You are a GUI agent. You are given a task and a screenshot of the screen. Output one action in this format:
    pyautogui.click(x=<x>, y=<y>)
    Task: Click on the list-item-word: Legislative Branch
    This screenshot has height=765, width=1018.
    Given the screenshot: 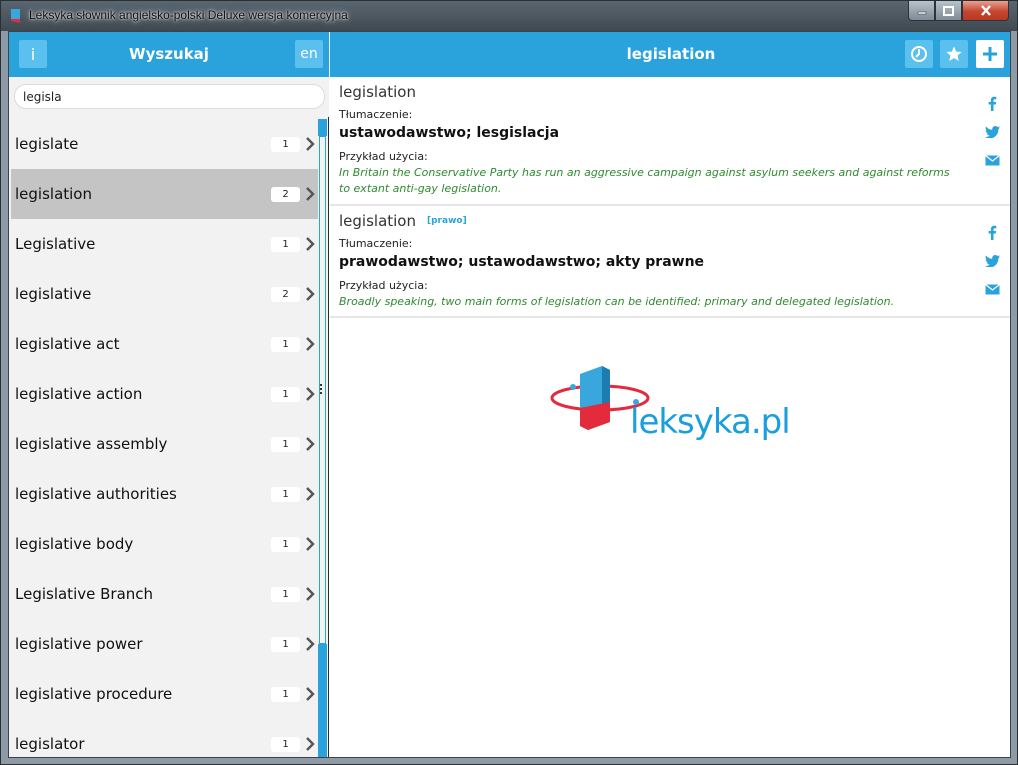 What is the action you would take?
    pyautogui.click(x=84, y=594)
    